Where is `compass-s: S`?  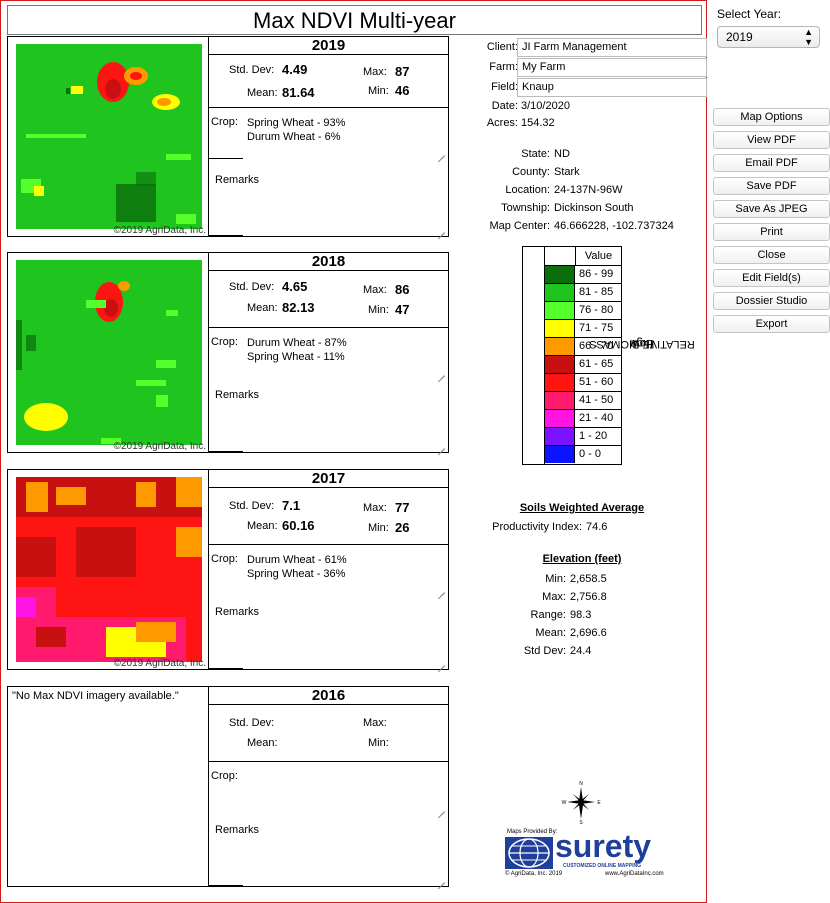 compass-s: S is located at coordinates (581, 822).